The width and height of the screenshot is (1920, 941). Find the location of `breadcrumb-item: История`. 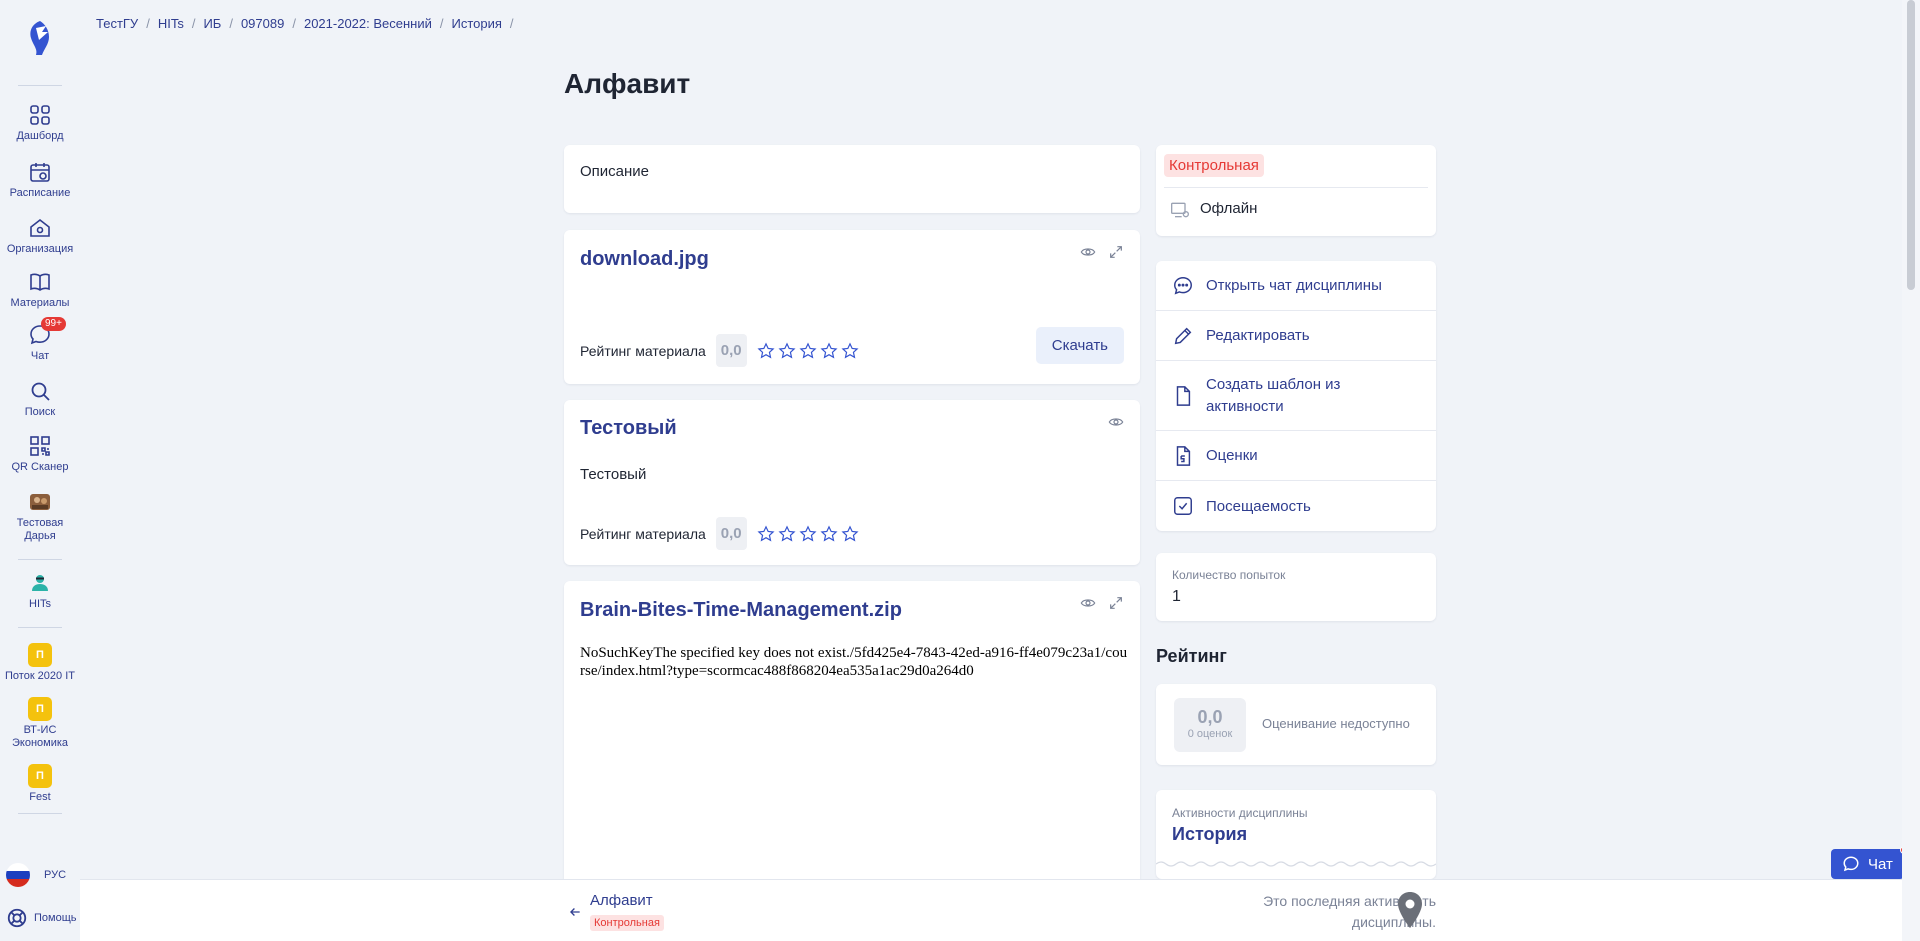

breadcrumb-item: История is located at coordinates (477, 23).